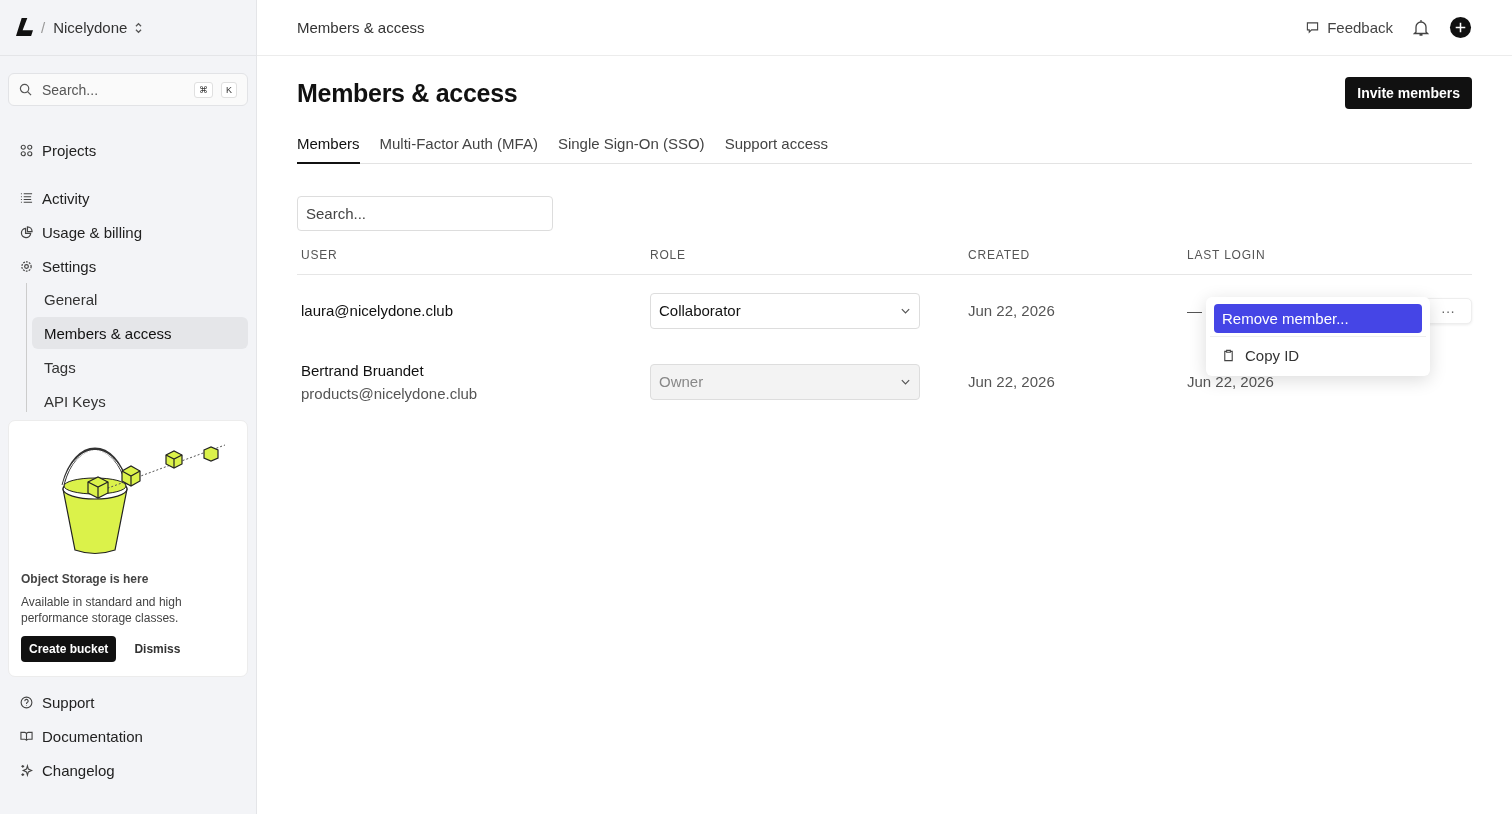 The width and height of the screenshot is (1512, 814). What do you see at coordinates (128, 232) in the screenshot?
I see `nav-item: Usage & billing` at bounding box center [128, 232].